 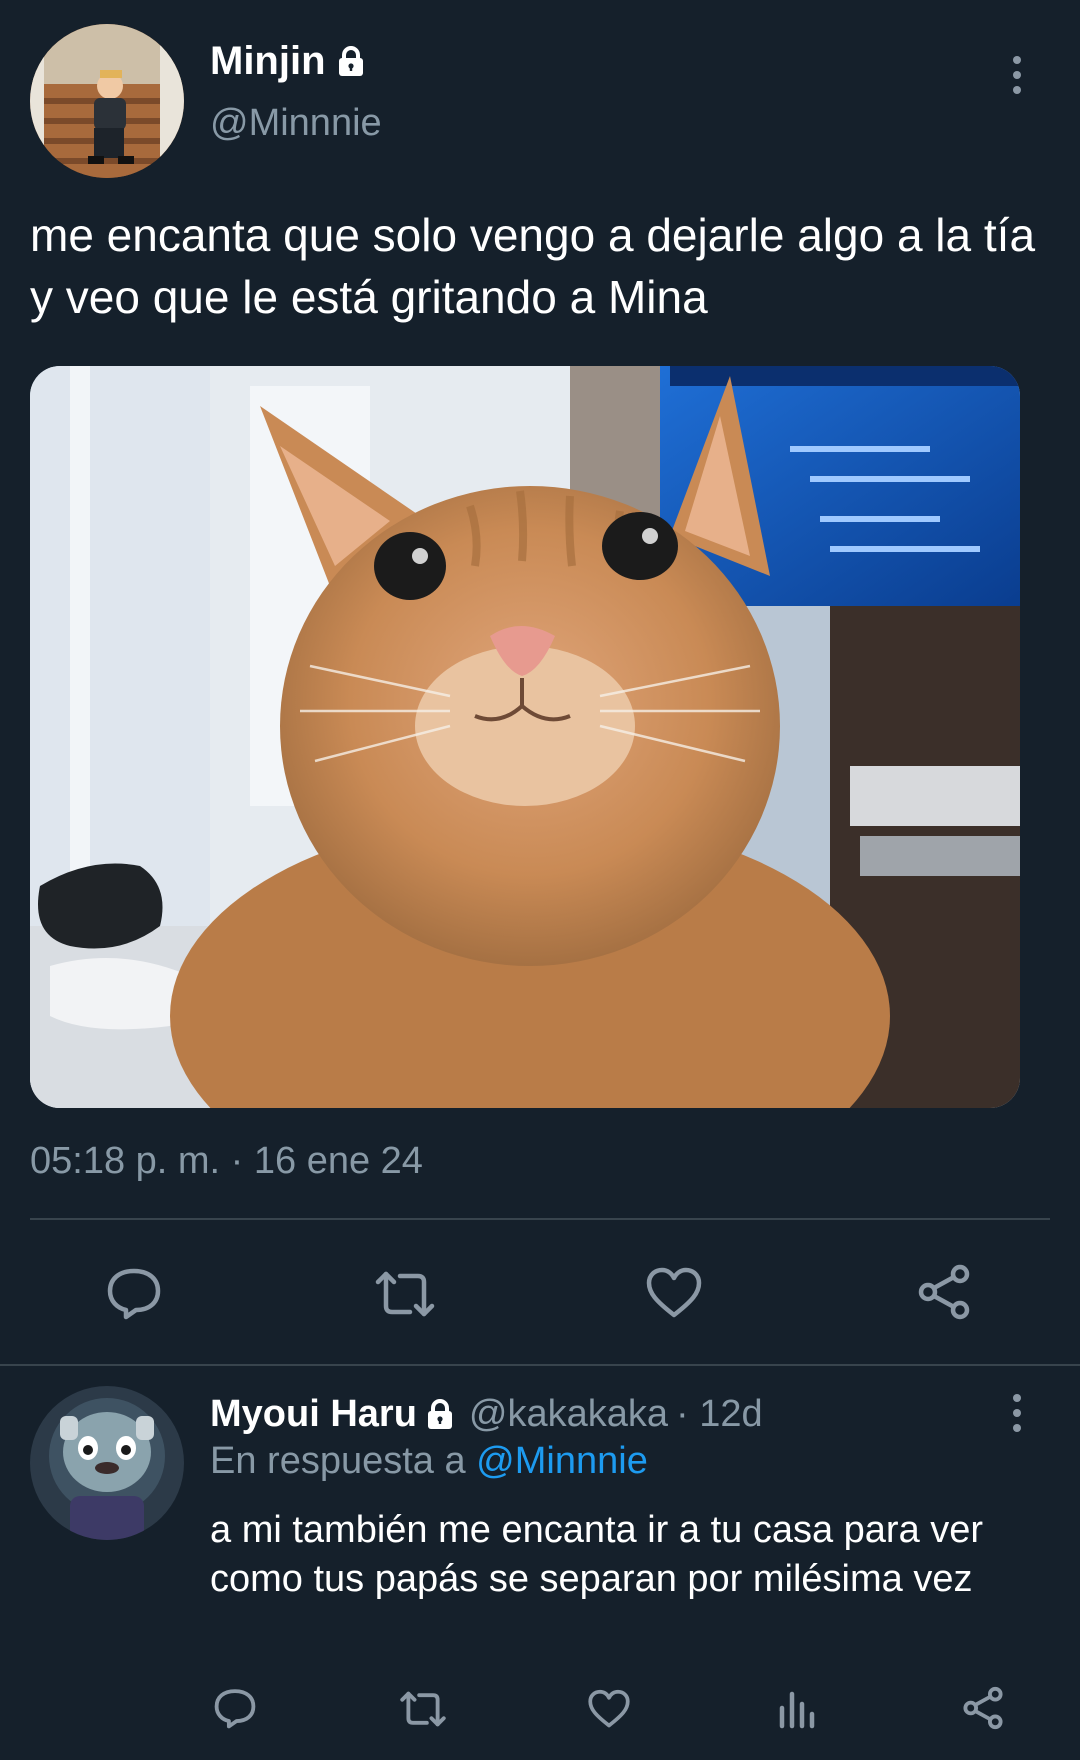 I want to click on author-name-row: Minjin, so click(x=288, y=61).